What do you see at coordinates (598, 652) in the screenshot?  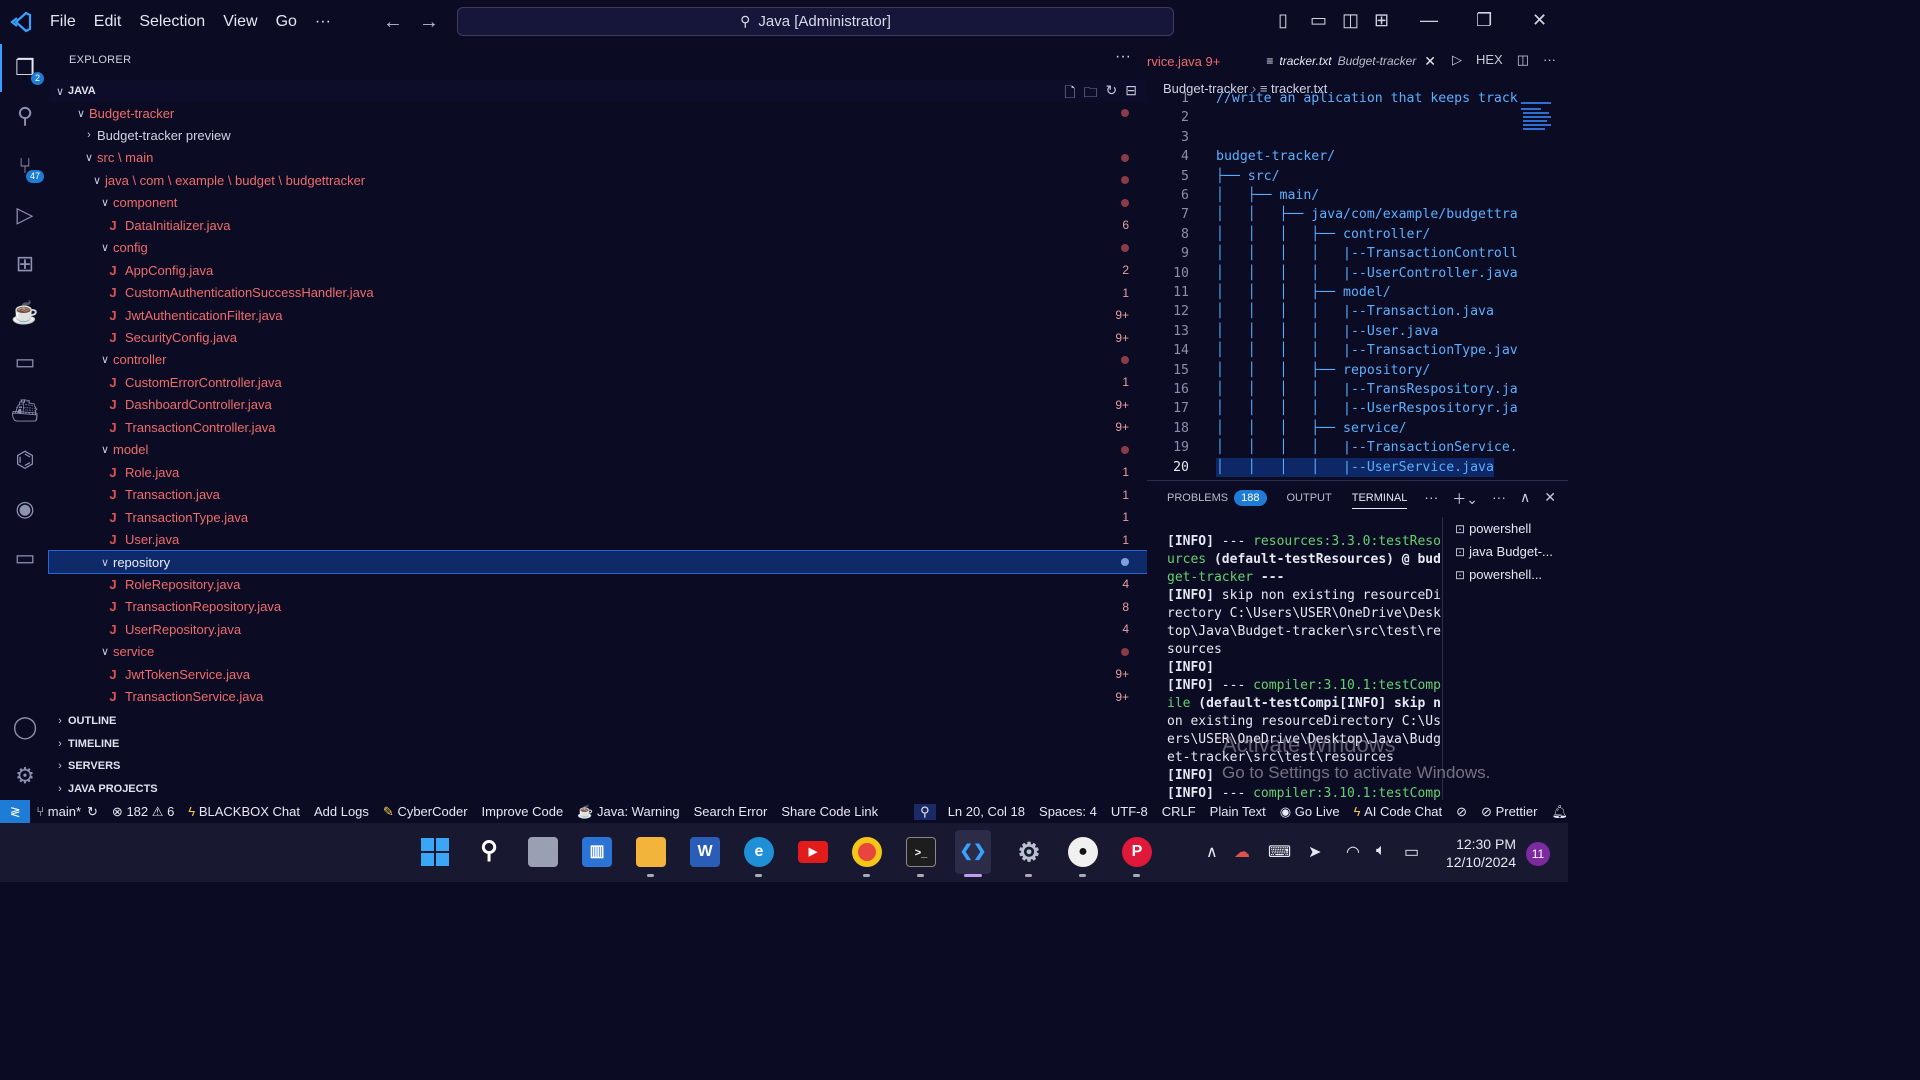 I see `folder-tree-item: ∨ service` at bounding box center [598, 652].